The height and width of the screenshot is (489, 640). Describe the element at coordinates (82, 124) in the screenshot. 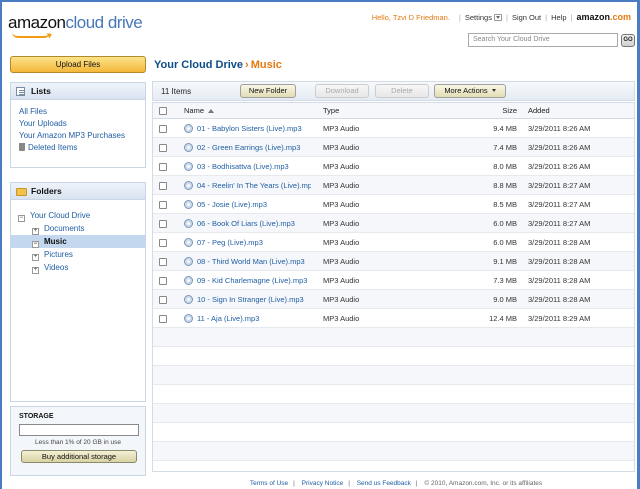

I see `list-your-uploads: Your Uploads` at that location.